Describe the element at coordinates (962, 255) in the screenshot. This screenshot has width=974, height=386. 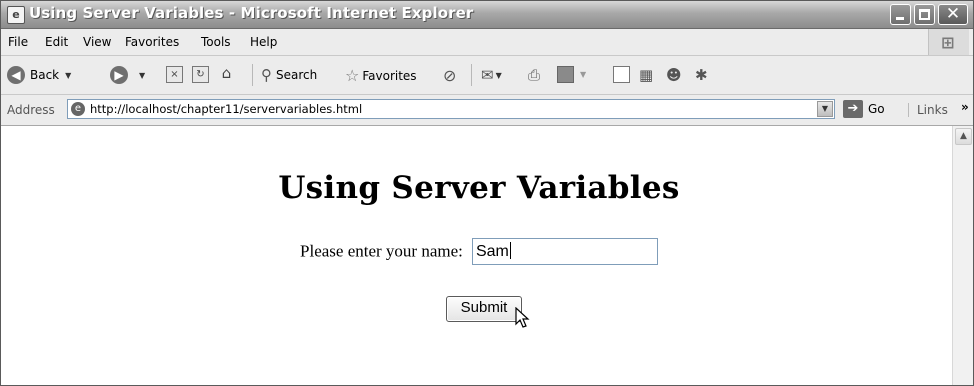
I see `vertical-scrollbar: ▲` at that location.